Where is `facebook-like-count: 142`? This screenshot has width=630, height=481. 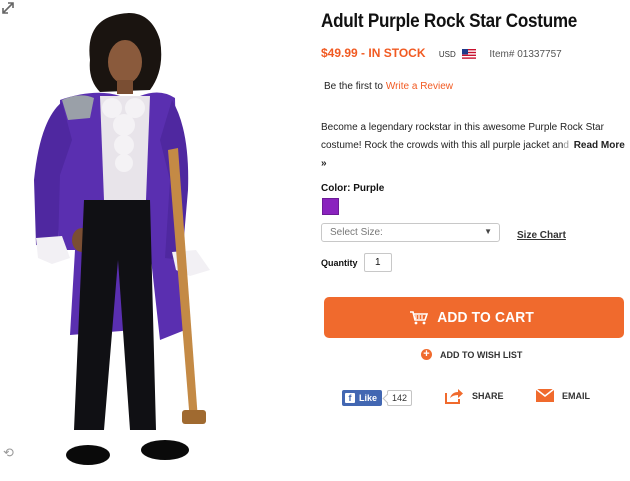 facebook-like-count: 142 is located at coordinates (400, 398).